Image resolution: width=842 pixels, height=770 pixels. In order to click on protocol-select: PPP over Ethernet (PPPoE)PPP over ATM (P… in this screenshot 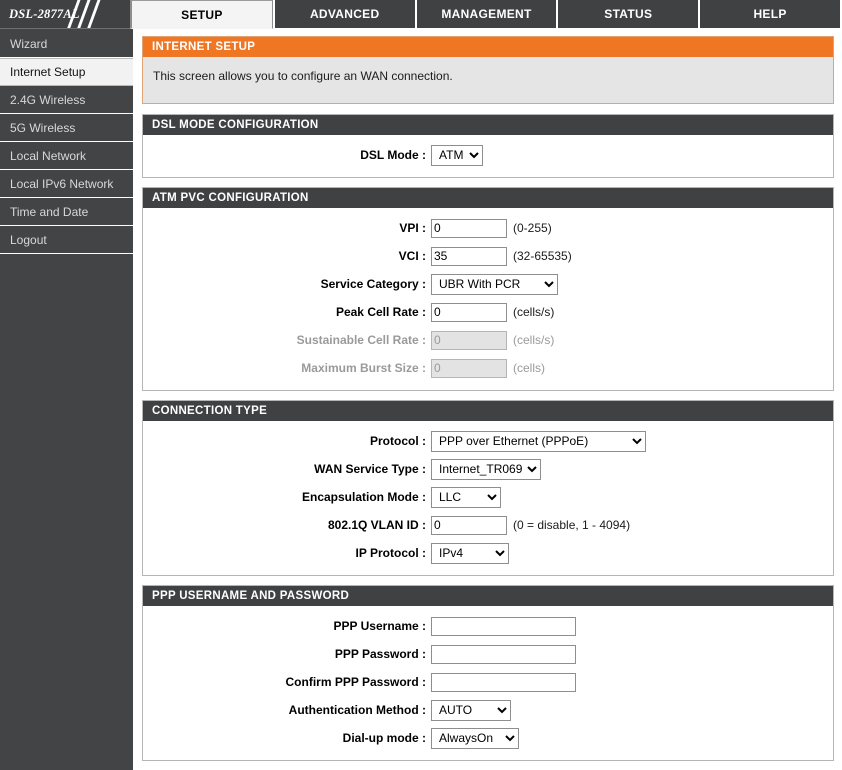, I will do `click(538, 441)`.